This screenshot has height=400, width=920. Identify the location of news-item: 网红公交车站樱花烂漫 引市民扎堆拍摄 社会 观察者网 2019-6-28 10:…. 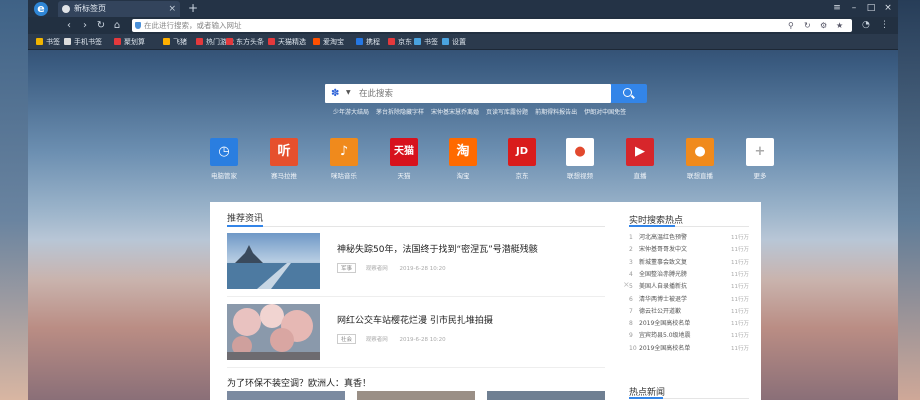
(416, 333).